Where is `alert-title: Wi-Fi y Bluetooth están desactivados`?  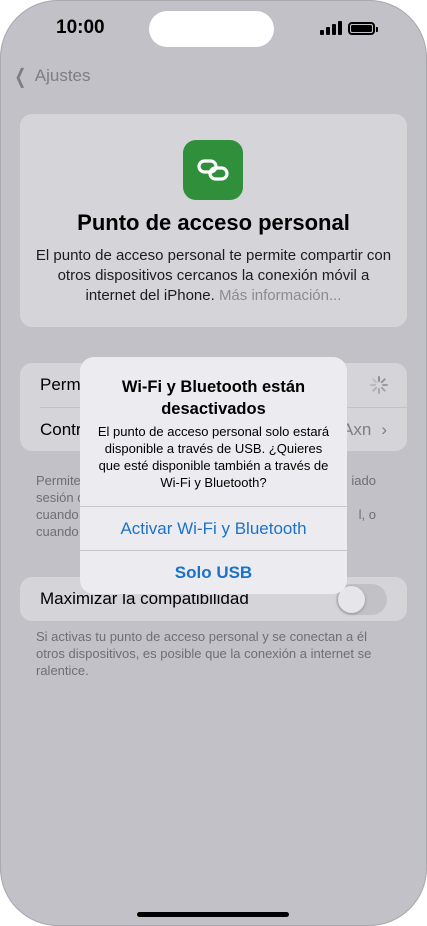
alert-title: Wi-Fi y Bluetooth están desactivados is located at coordinates (213, 398).